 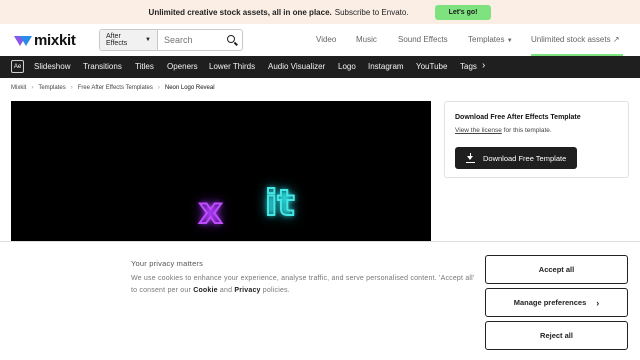 I want to click on external-link-icon: ↗, so click(x=616, y=39).